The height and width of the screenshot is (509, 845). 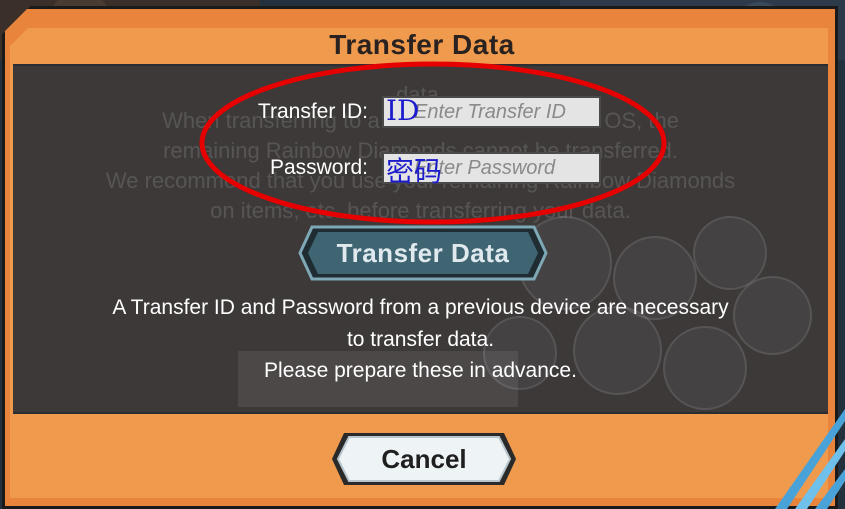 I want to click on cancel-button: Cancel, so click(x=424, y=459).